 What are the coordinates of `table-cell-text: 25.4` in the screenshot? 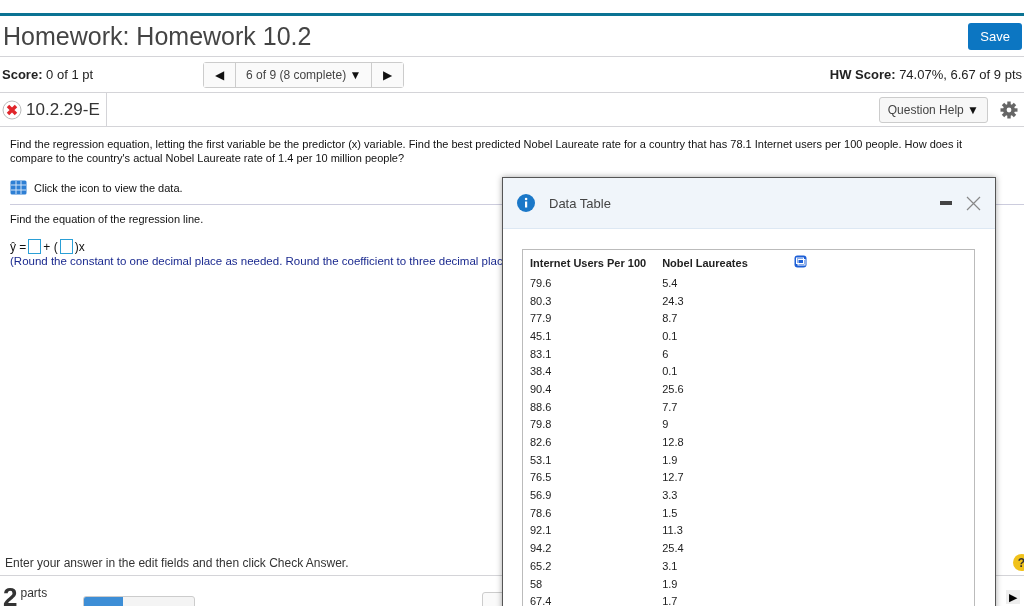 It's located at (673, 549).